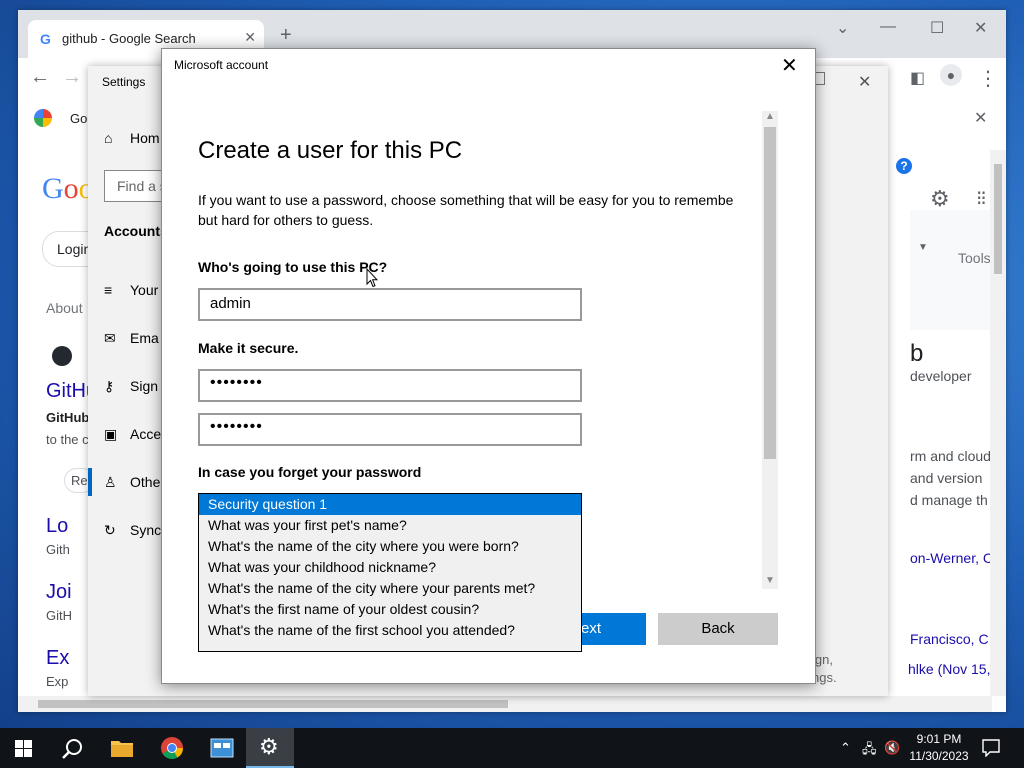  Describe the element at coordinates (904, 166) in the screenshot. I see `help-icon: ?` at that location.